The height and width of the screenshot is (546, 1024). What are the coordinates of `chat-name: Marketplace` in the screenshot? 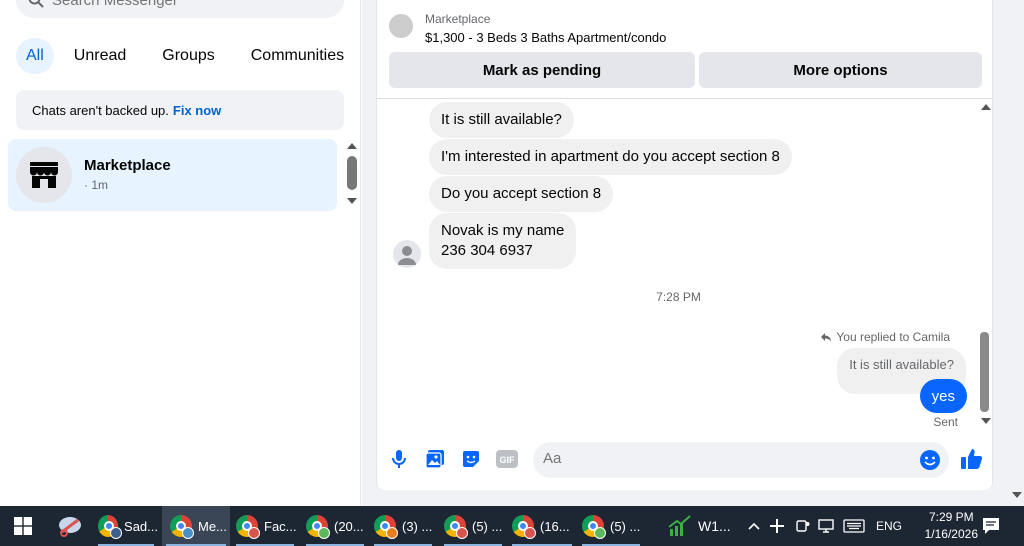 It's located at (127, 165).